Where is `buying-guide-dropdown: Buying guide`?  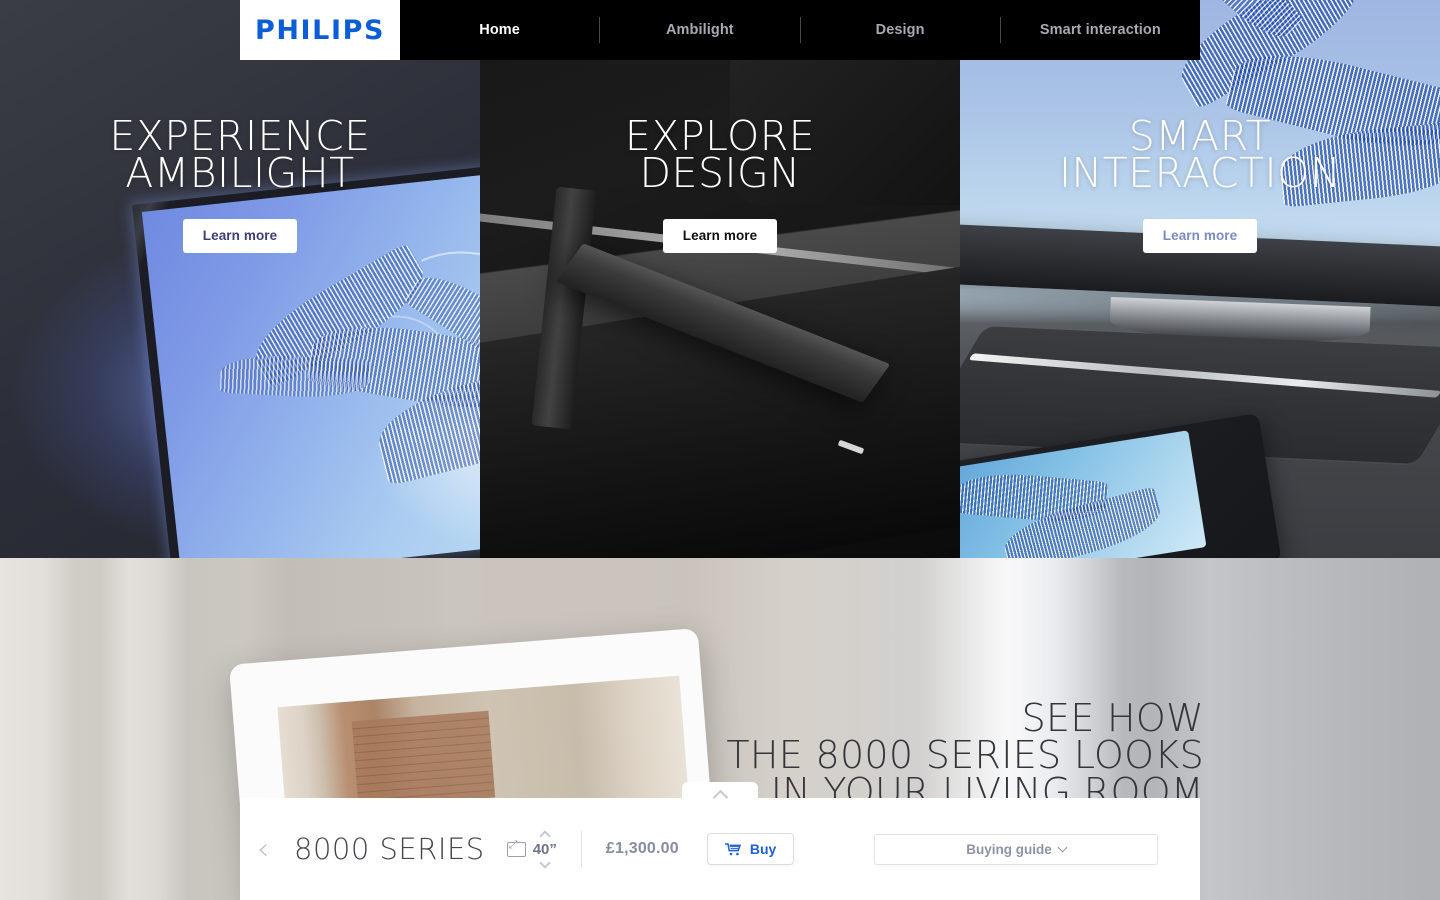
buying-guide-dropdown: Buying guide is located at coordinates (1016, 849).